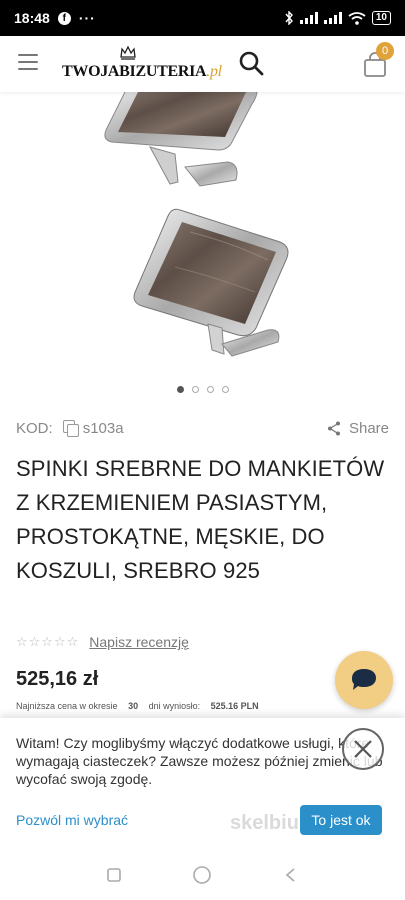 The height and width of the screenshot is (900, 405). What do you see at coordinates (34, 428) in the screenshot?
I see `product-code-label: KOD:` at bounding box center [34, 428].